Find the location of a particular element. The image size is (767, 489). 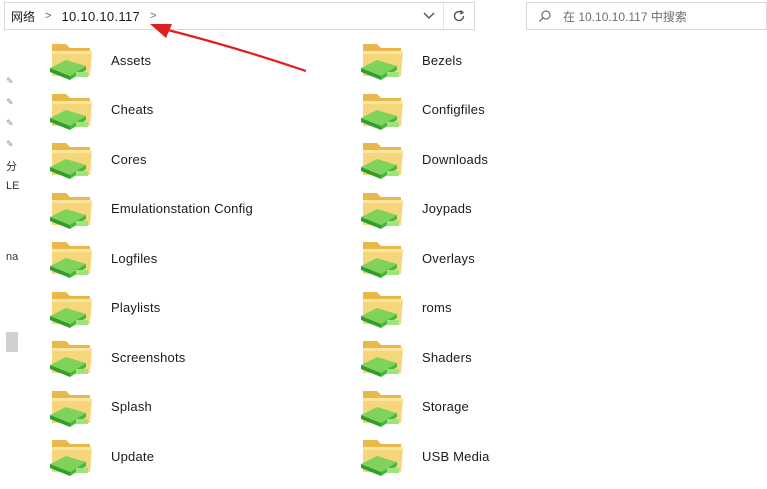

address-bar: 网络 > 10.10.10.117 > is located at coordinates (239, 16).